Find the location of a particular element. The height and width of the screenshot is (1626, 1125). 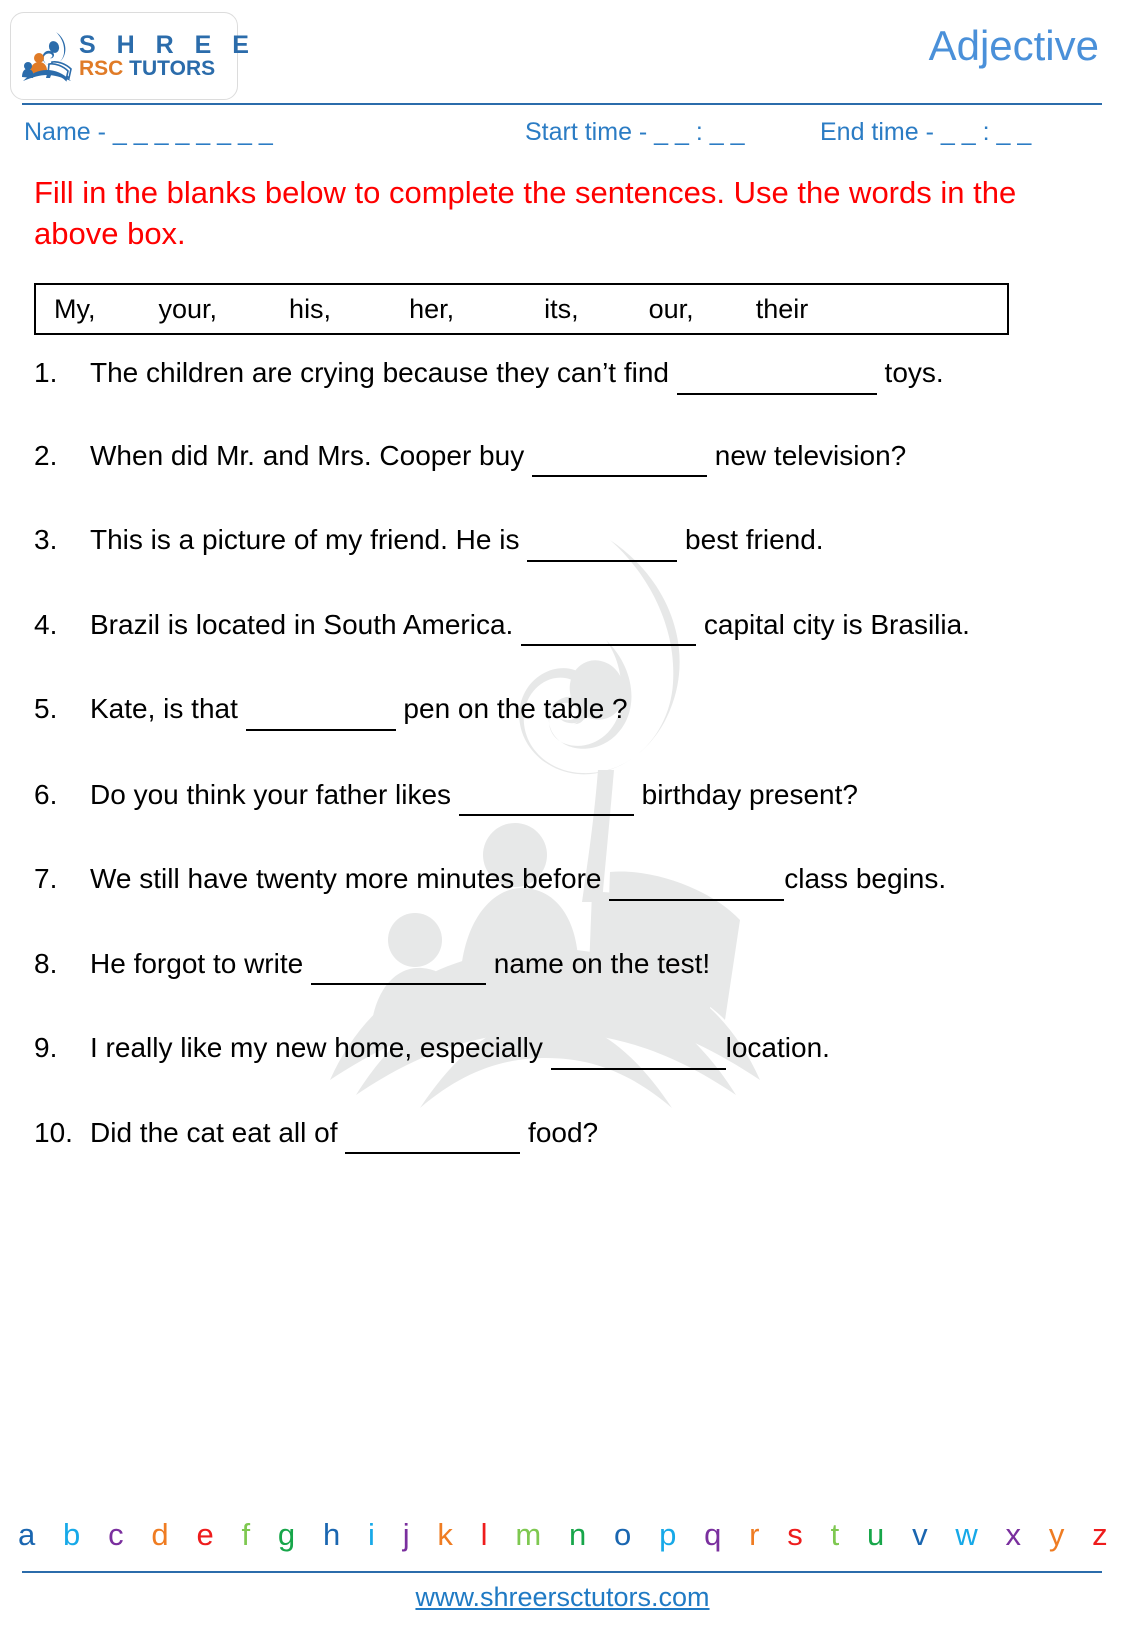

end-time-field-label: End time - _ _ : _ _ is located at coordinates (925, 132).